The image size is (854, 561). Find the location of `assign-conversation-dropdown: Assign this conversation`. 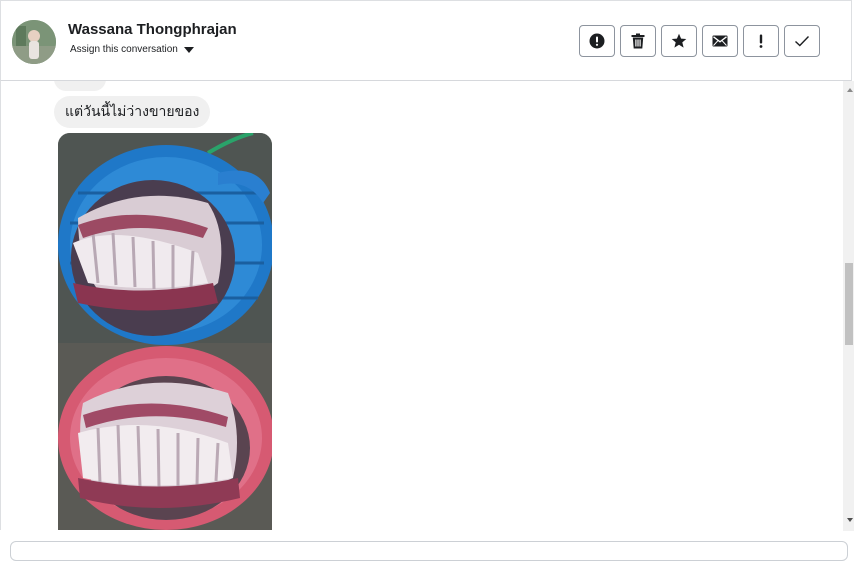

assign-conversation-dropdown: Assign this conversation is located at coordinates (132, 49).